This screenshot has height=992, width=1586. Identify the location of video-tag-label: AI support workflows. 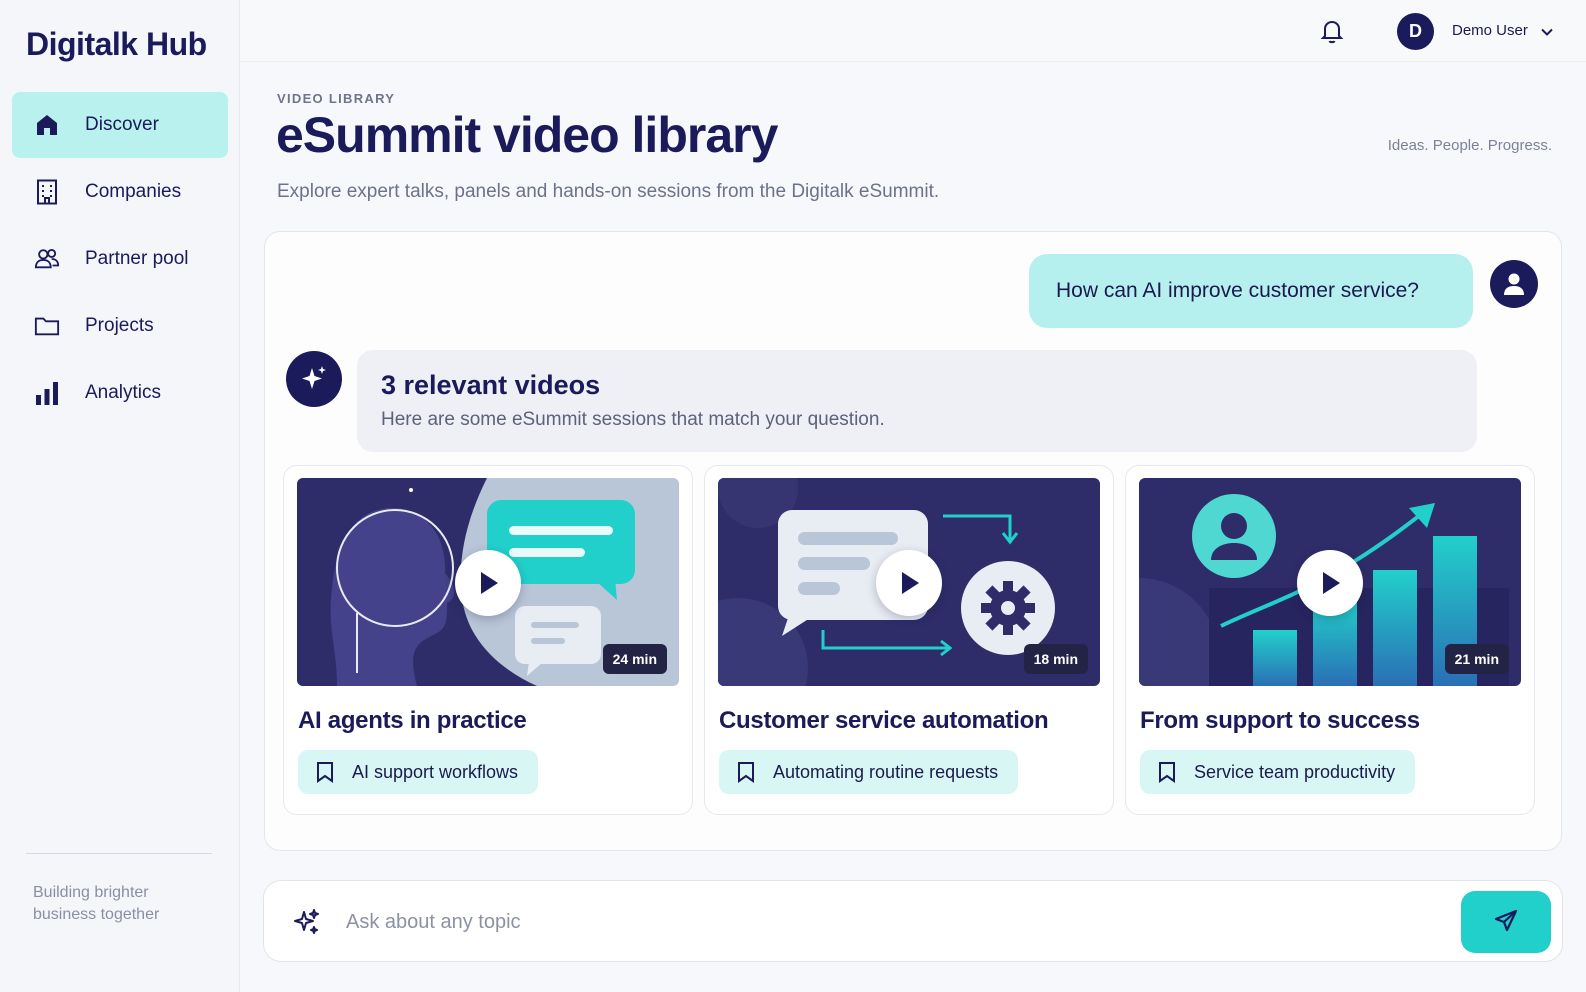
(435, 771).